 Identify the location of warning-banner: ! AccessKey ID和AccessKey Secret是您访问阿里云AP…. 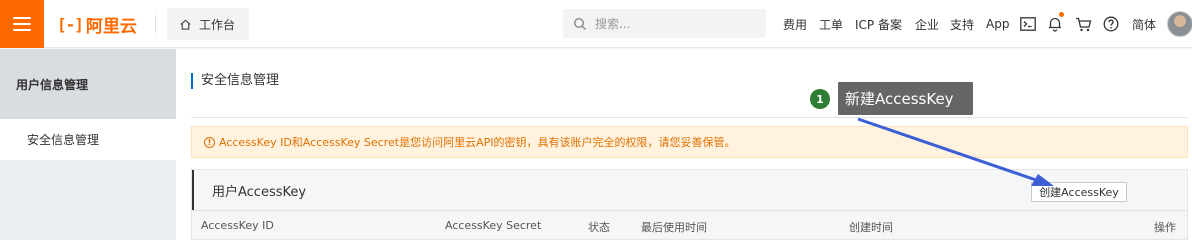
(689, 142).